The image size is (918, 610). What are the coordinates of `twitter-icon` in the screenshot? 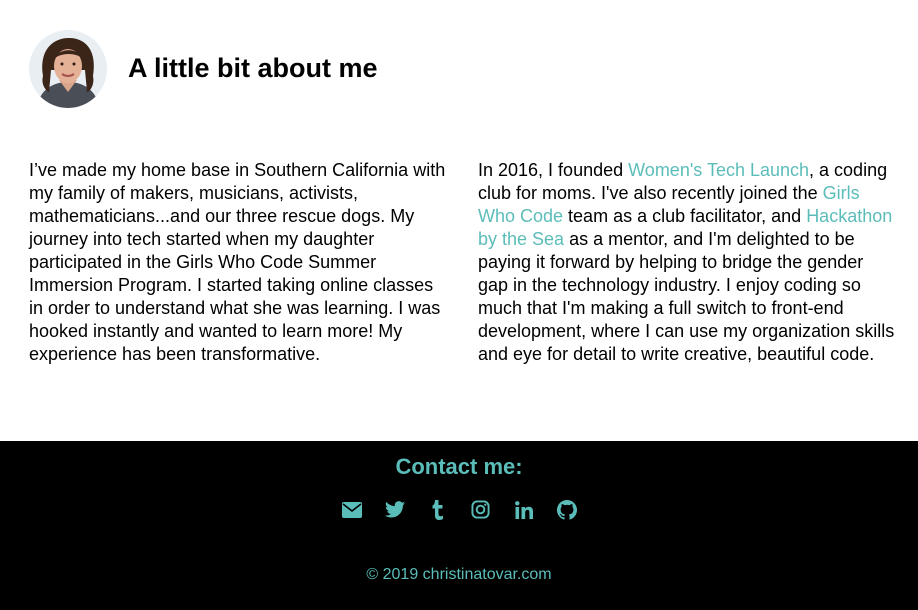 It's located at (394, 509).